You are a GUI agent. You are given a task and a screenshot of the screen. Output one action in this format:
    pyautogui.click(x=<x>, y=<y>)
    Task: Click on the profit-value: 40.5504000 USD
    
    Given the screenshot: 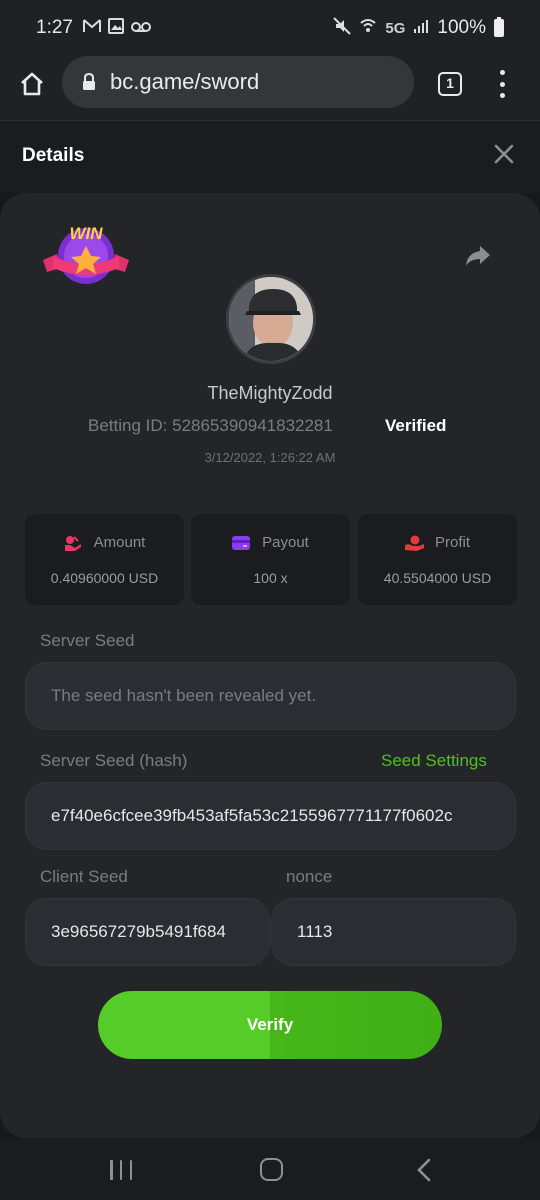 What is the action you would take?
    pyautogui.click(x=437, y=578)
    